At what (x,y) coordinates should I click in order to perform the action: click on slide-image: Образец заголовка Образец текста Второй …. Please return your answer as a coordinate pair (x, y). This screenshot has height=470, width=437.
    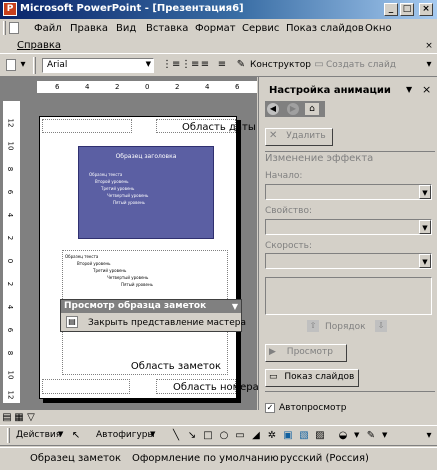
    Looking at the image, I should click on (146, 192).